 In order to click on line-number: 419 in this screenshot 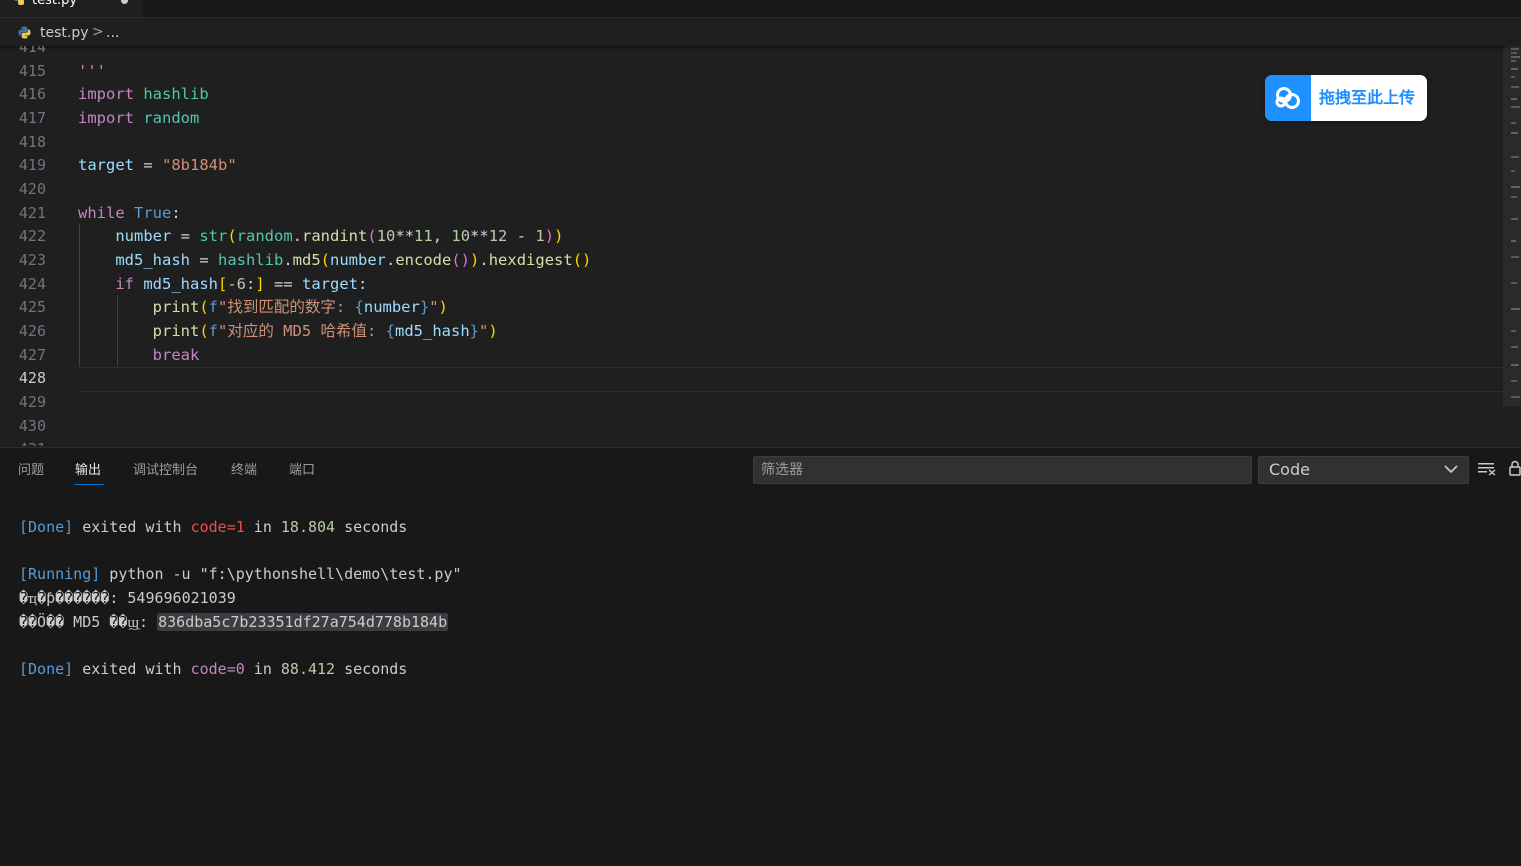, I will do `click(32, 165)`.